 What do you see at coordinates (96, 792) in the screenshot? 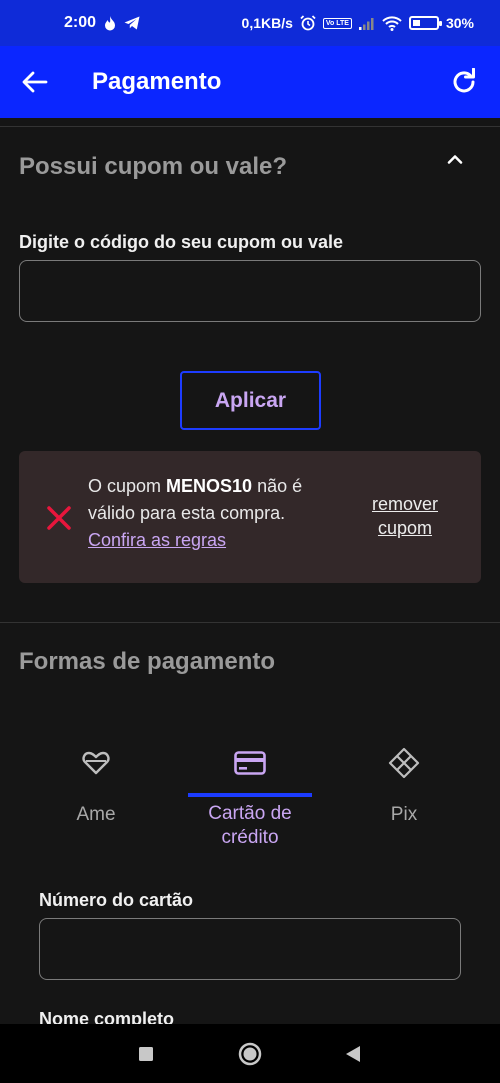
I see `tab-ame: Ame` at bounding box center [96, 792].